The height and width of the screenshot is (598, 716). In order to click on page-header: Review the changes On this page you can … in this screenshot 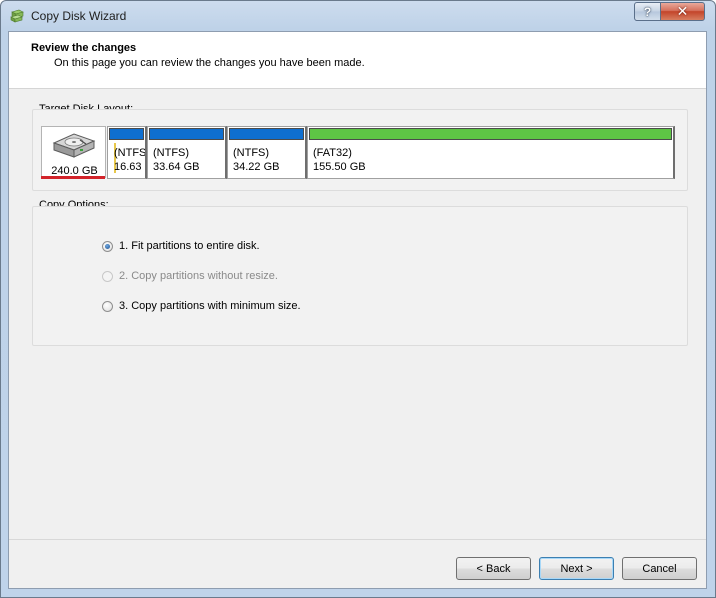, I will do `click(357, 60)`.